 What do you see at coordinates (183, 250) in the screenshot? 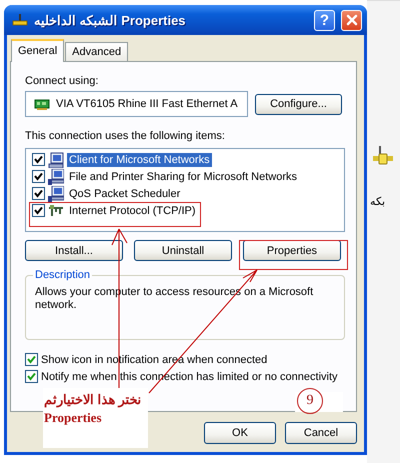
I see `action-button: Uninstall` at bounding box center [183, 250].